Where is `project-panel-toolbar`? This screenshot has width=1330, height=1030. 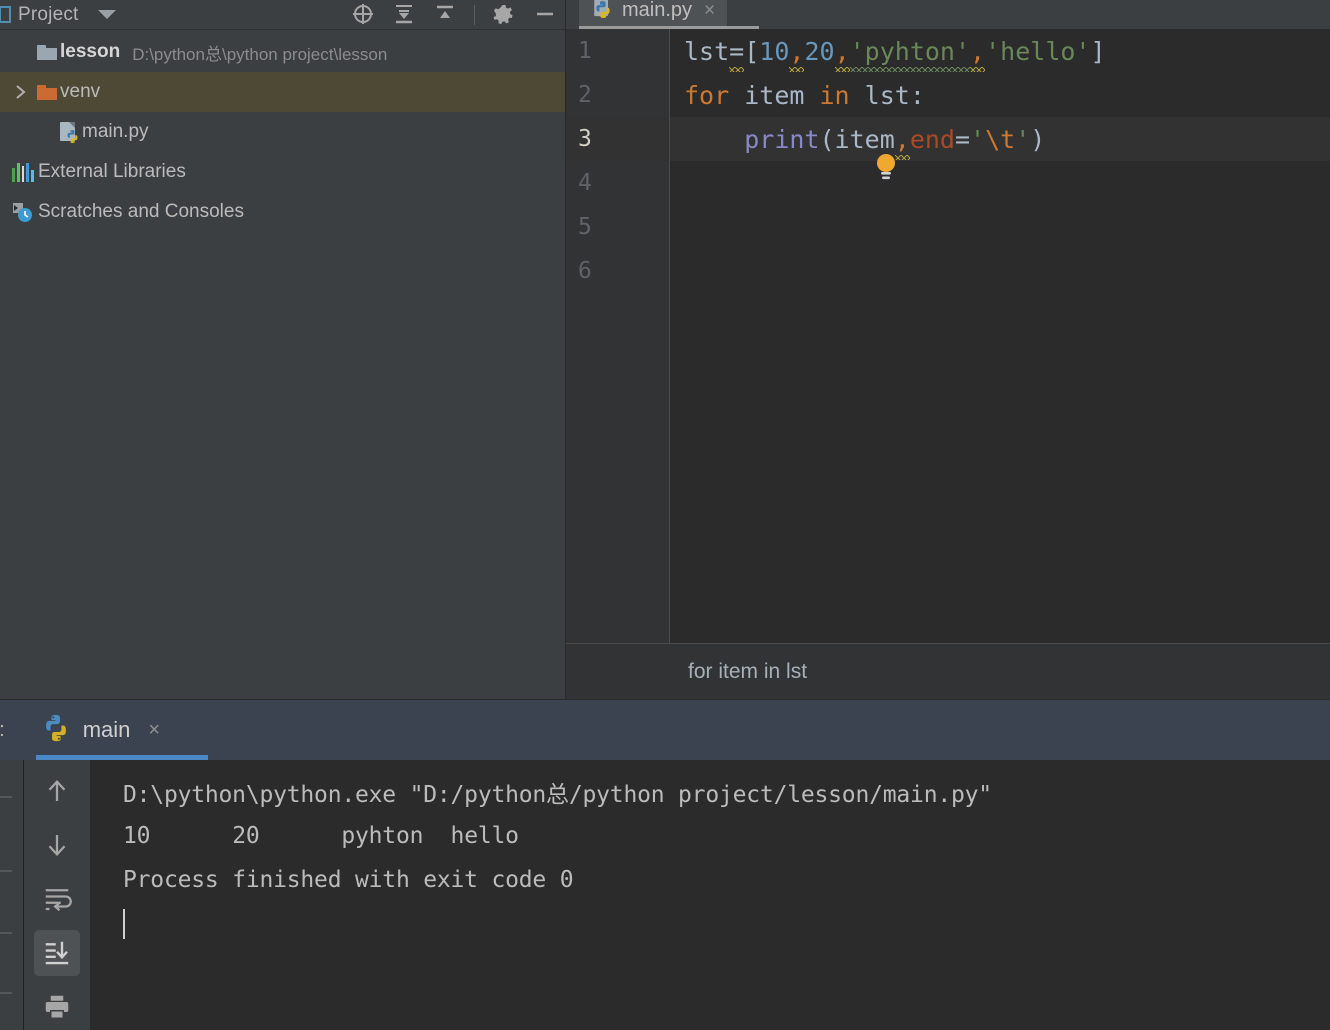
project-panel-toolbar is located at coordinates (454, 14).